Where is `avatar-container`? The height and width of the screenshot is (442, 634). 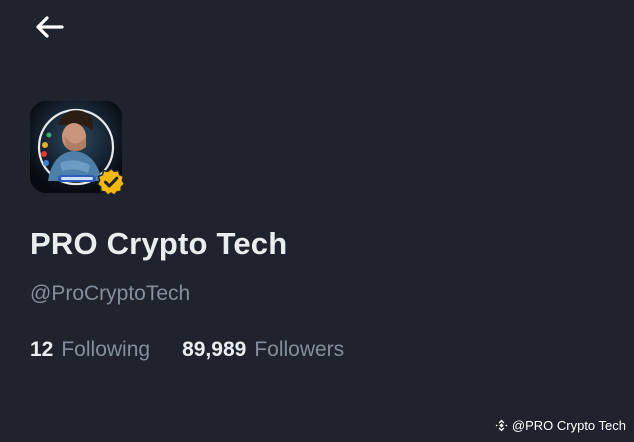
avatar-container is located at coordinates (78, 149).